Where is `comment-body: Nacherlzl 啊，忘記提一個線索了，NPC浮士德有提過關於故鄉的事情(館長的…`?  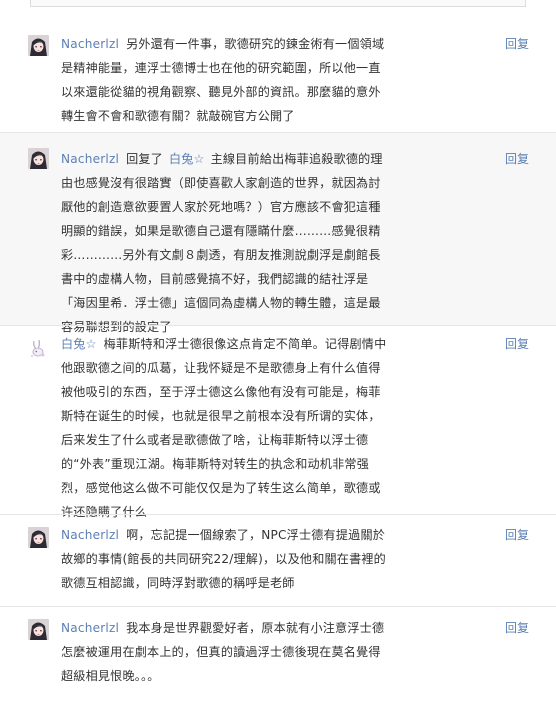 comment-body: Nacherlzl 啊，忘記提一個線索了，NPC浮士德有提過關於故鄉的事情(館長的… is located at coordinates (226, 559).